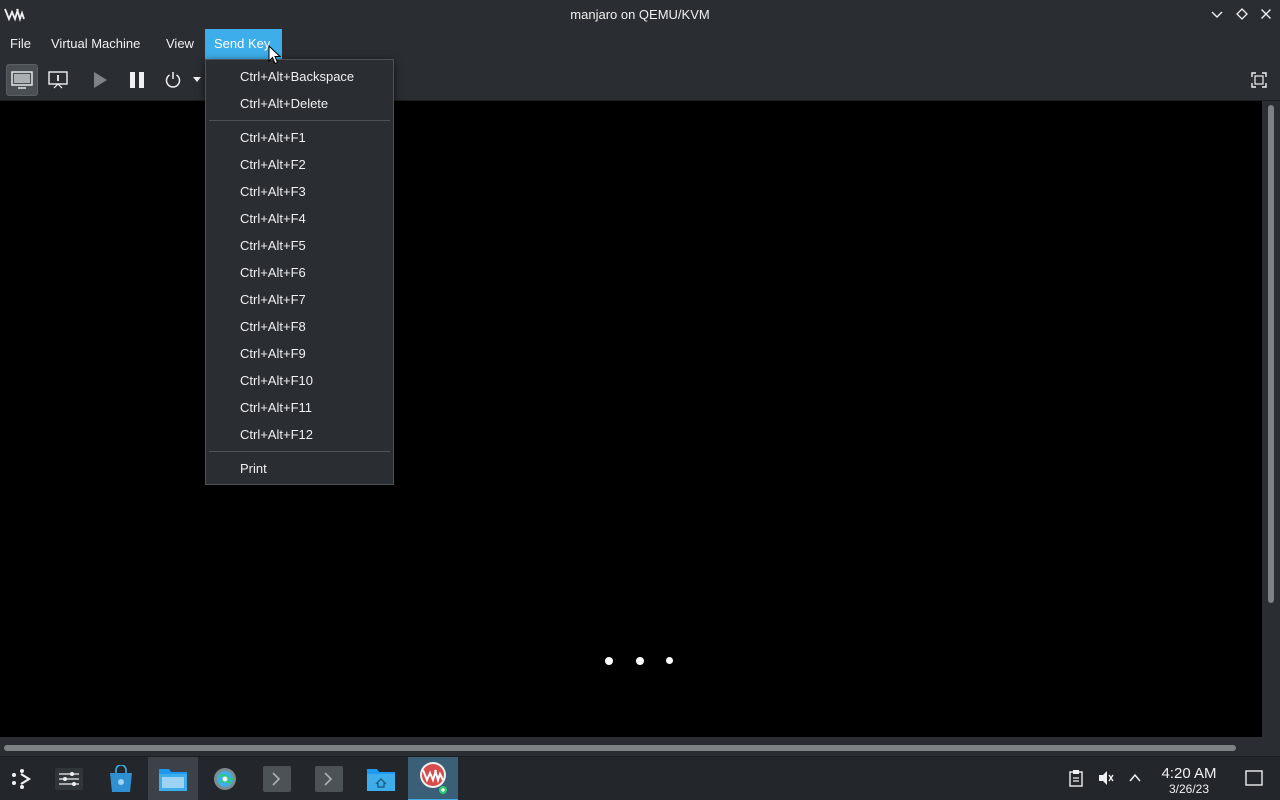 This screenshot has width=1280, height=800. I want to click on volume-muted-icon, so click(1106, 778).